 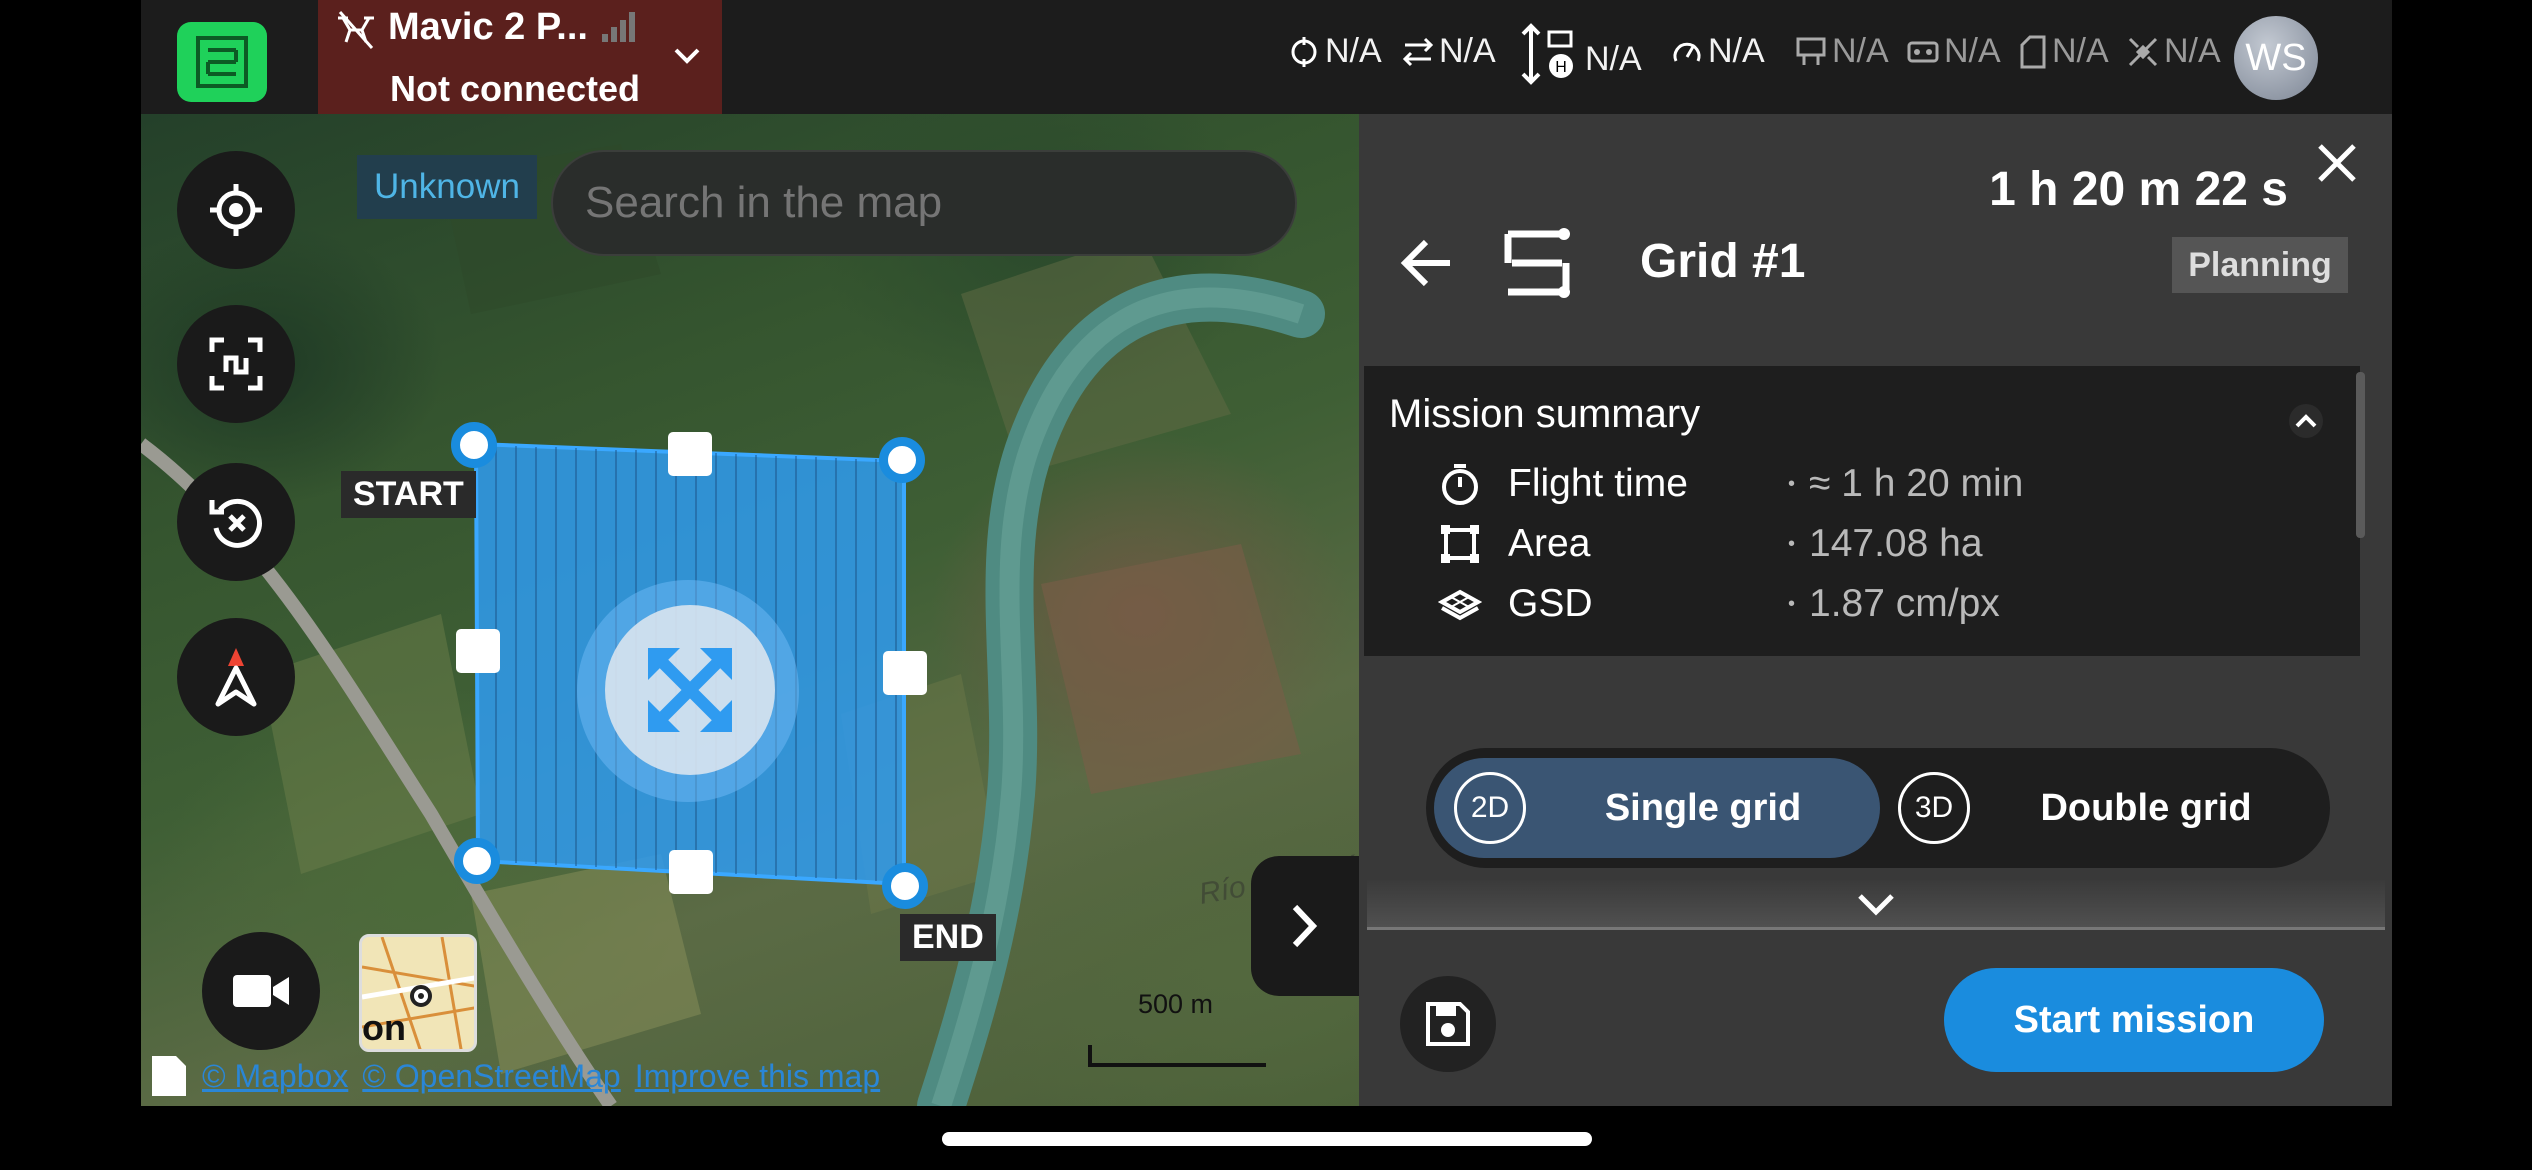 I want to click on clear-mission-button, so click(x=236, y=522).